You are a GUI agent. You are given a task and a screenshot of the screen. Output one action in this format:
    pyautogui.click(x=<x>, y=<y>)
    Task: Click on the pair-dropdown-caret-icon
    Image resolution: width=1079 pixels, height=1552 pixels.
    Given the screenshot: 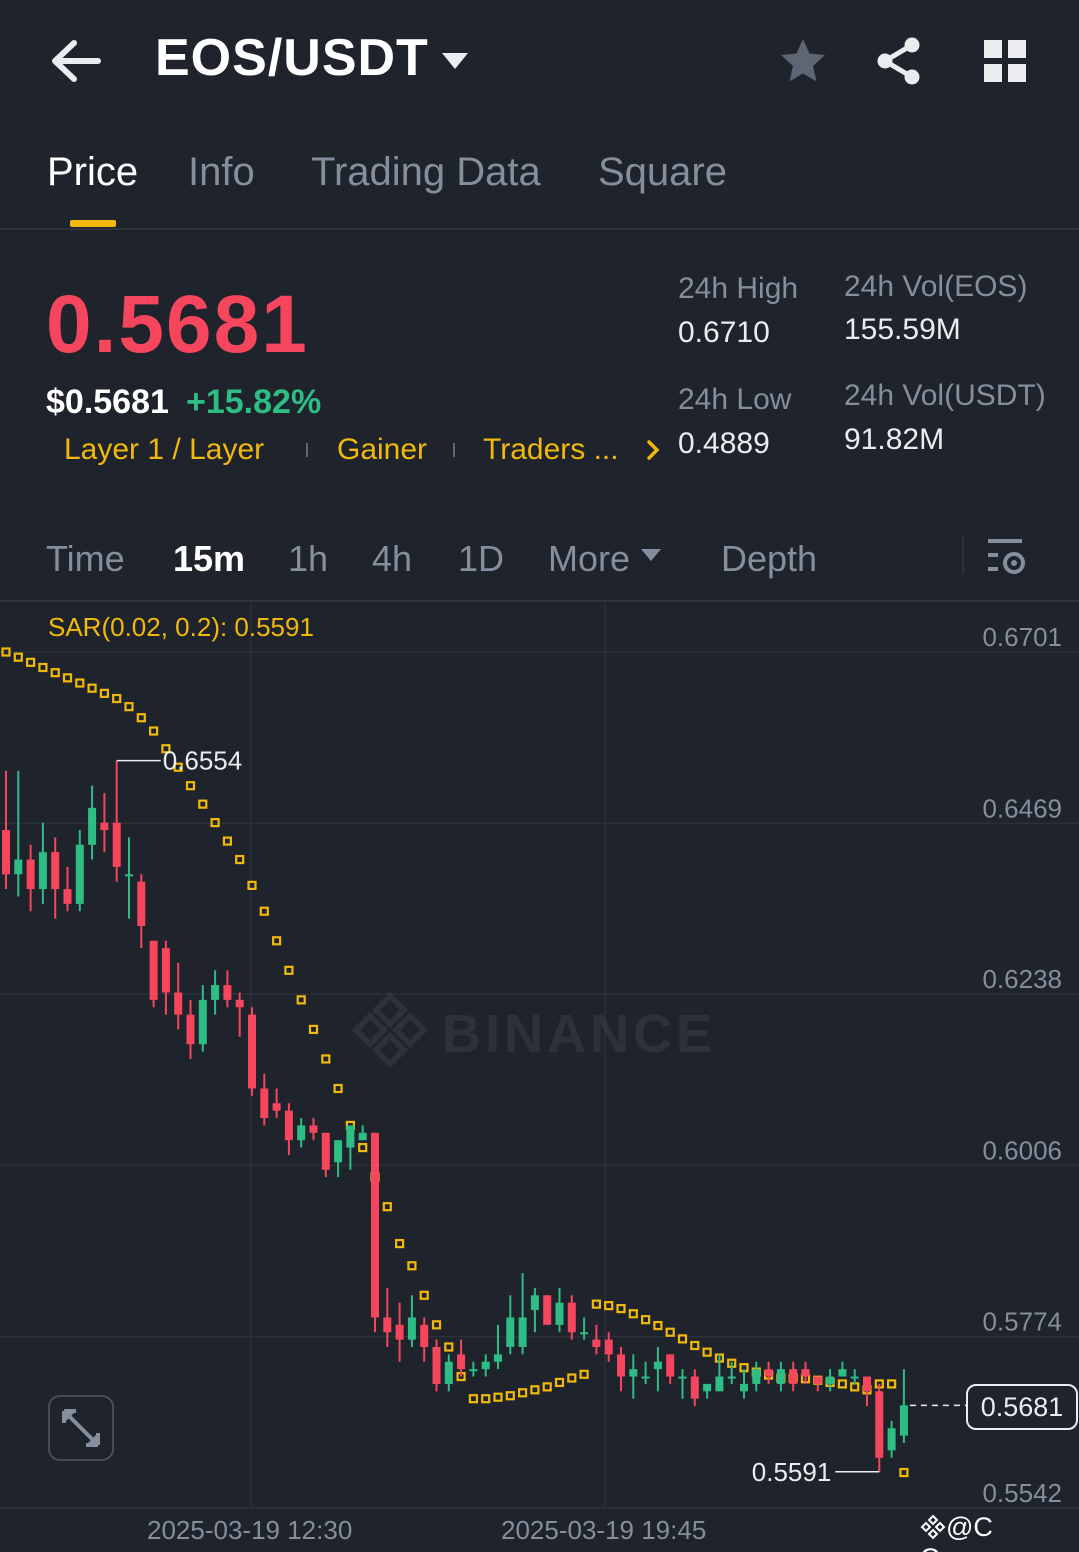 What is the action you would take?
    pyautogui.click(x=455, y=61)
    